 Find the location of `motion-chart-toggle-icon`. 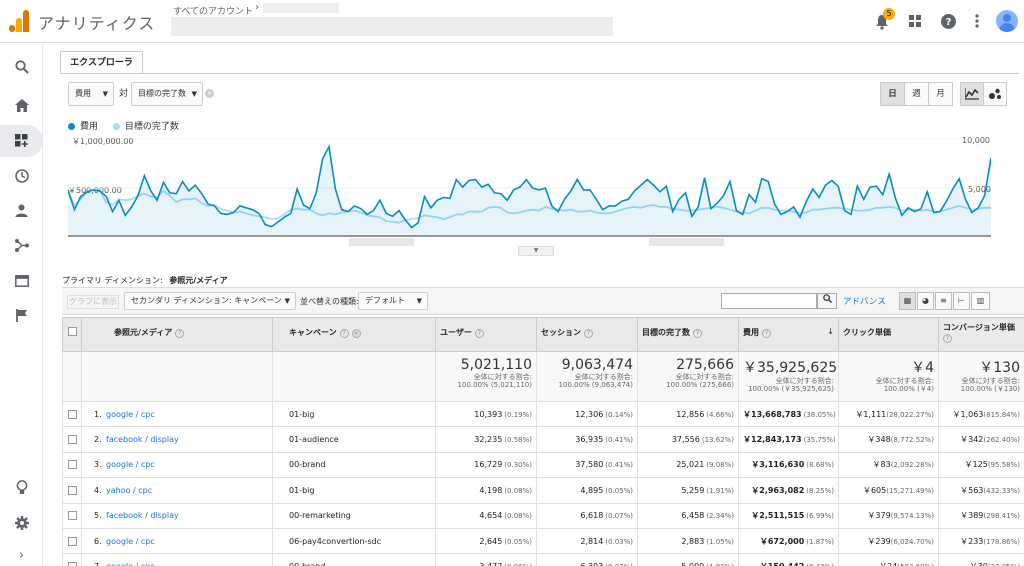

motion-chart-toggle-icon is located at coordinates (995, 94).